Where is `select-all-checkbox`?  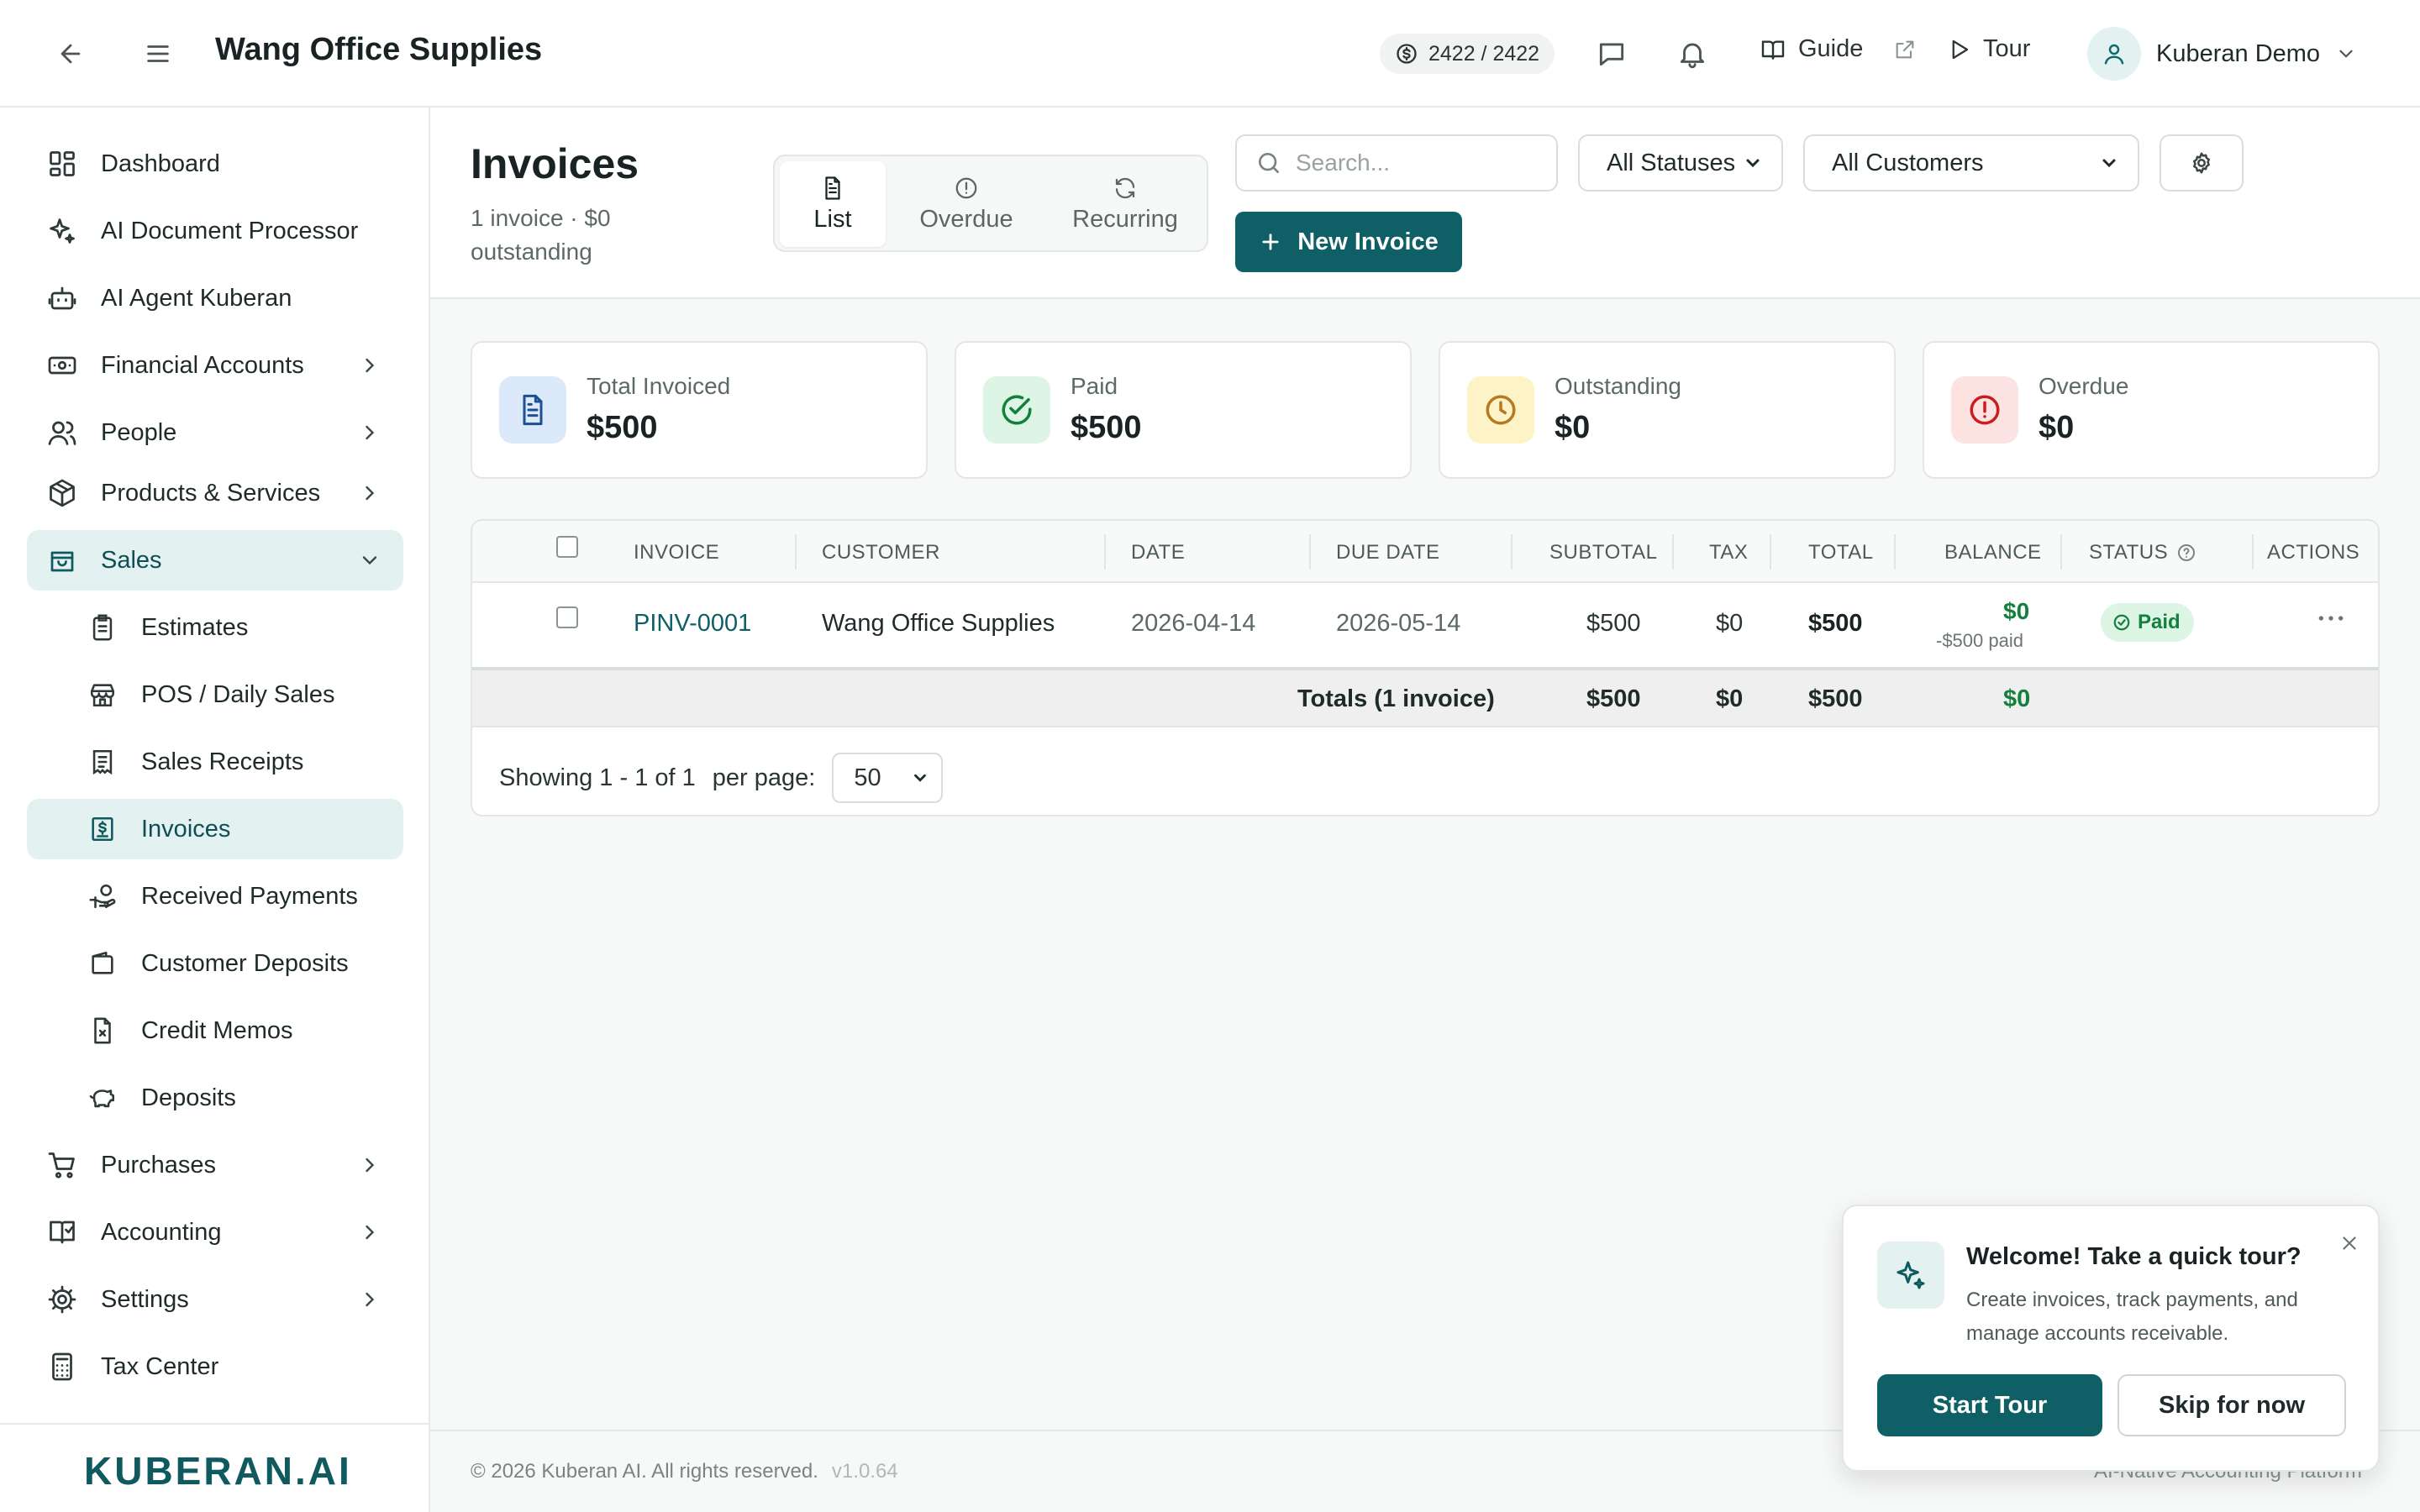
select-all-checkbox is located at coordinates (567, 547).